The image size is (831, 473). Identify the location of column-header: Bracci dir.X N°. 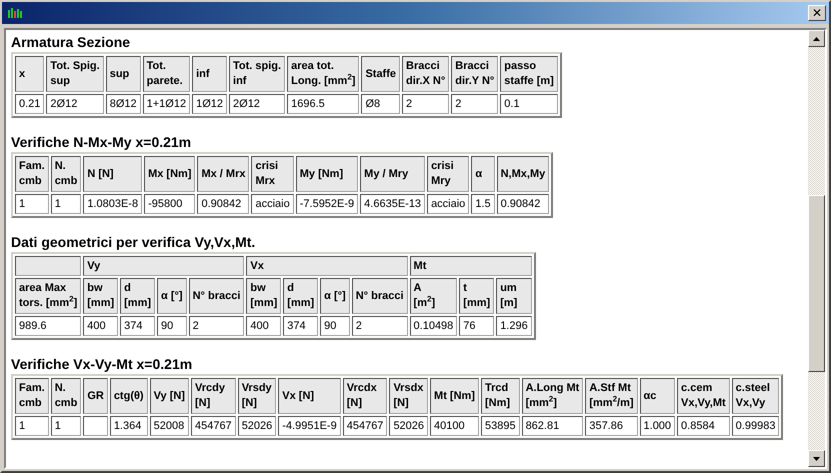
(426, 74).